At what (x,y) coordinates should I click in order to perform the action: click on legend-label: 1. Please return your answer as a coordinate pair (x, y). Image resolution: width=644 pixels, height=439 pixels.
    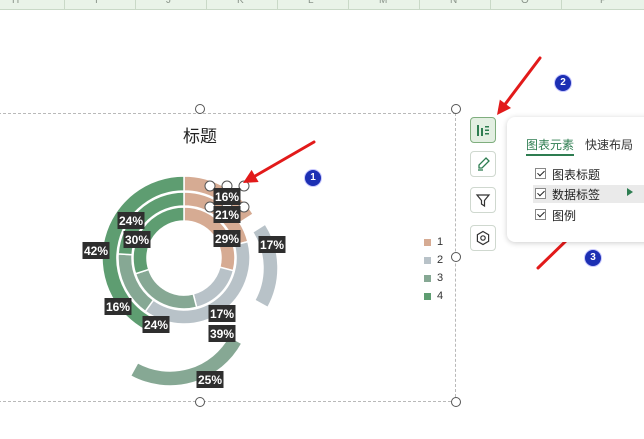
    Looking at the image, I should click on (440, 242).